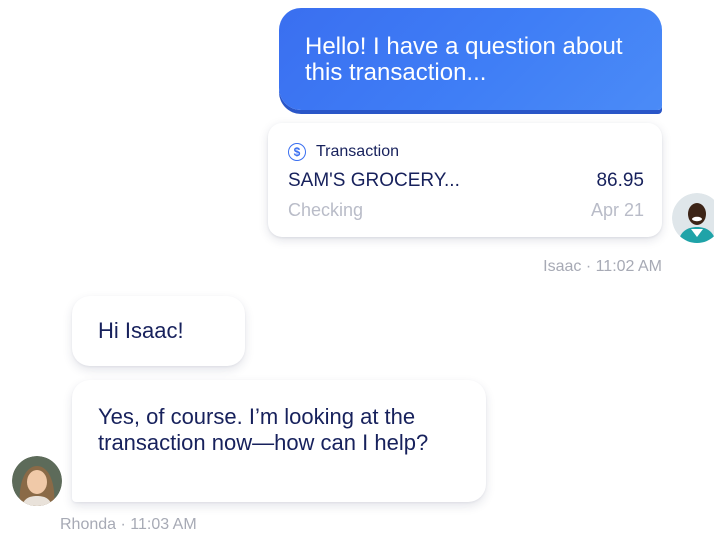 Image resolution: width=714 pixels, height=538 pixels. Describe the element at coordinates (37, 481) in the screenshot. I see `avatar-rhonda` at that location.